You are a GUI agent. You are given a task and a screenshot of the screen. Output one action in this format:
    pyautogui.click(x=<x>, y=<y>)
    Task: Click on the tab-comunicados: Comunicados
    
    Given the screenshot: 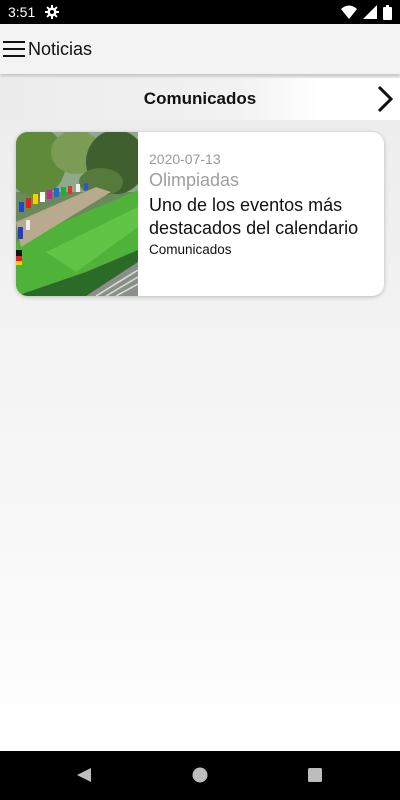 What is the action you would take?
    pyautogui.click(x=200, y=99)
    